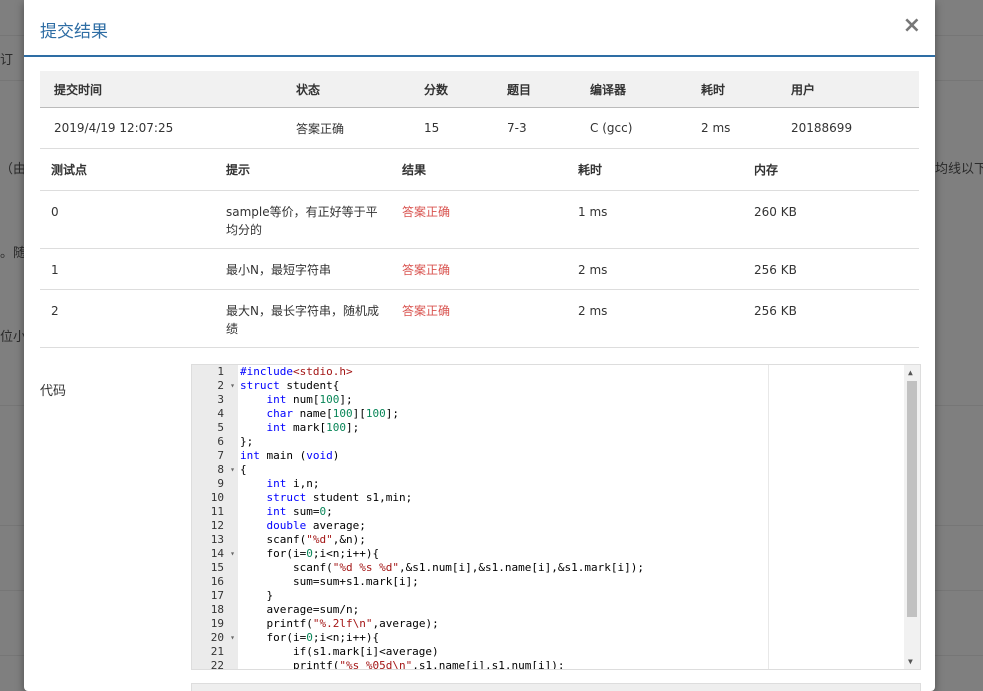 The width and height of the screenshot is (983, 691). What do you see at coordinates (910, 372) in the screenshot?
I see `scroll-up-icon: ▲` at bounding box center [910, 372].